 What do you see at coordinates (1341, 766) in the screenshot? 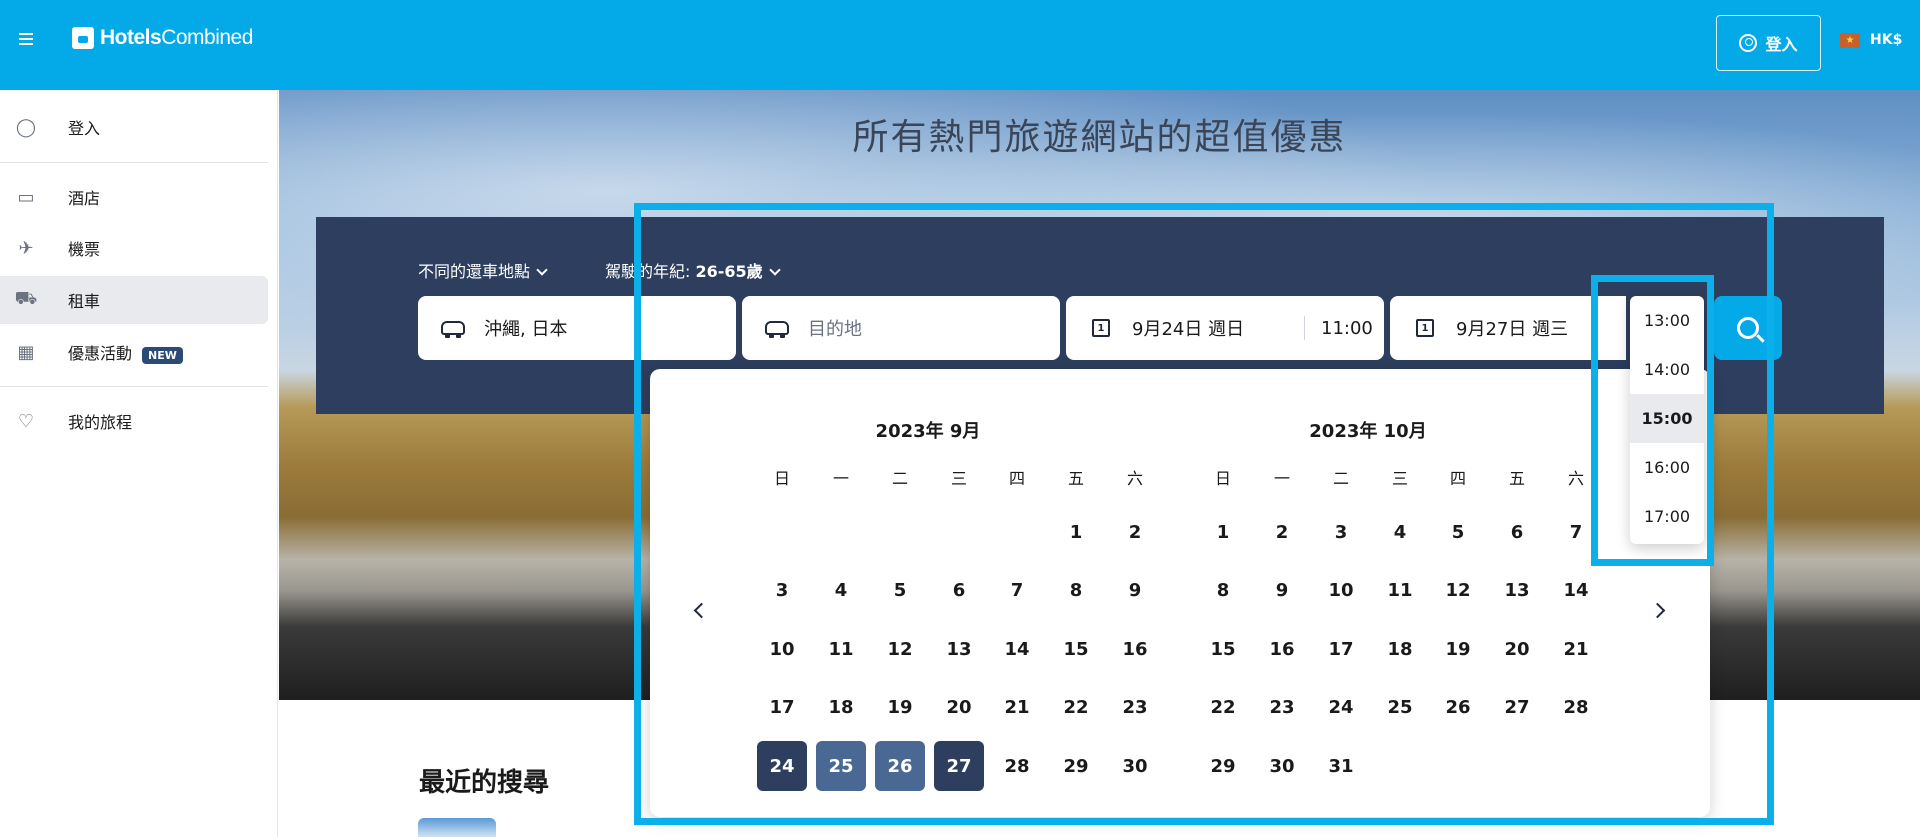
I see `calendar-day: 31` at bounding box center [1341, 766].